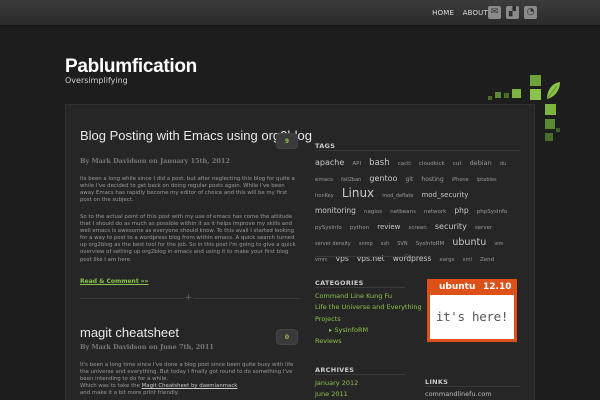 The image size is (600, 400). What do you see at coordinates (321, 260) in the screenshot?
I see `tag-link: vmrc` at bounding box center [321, 260].